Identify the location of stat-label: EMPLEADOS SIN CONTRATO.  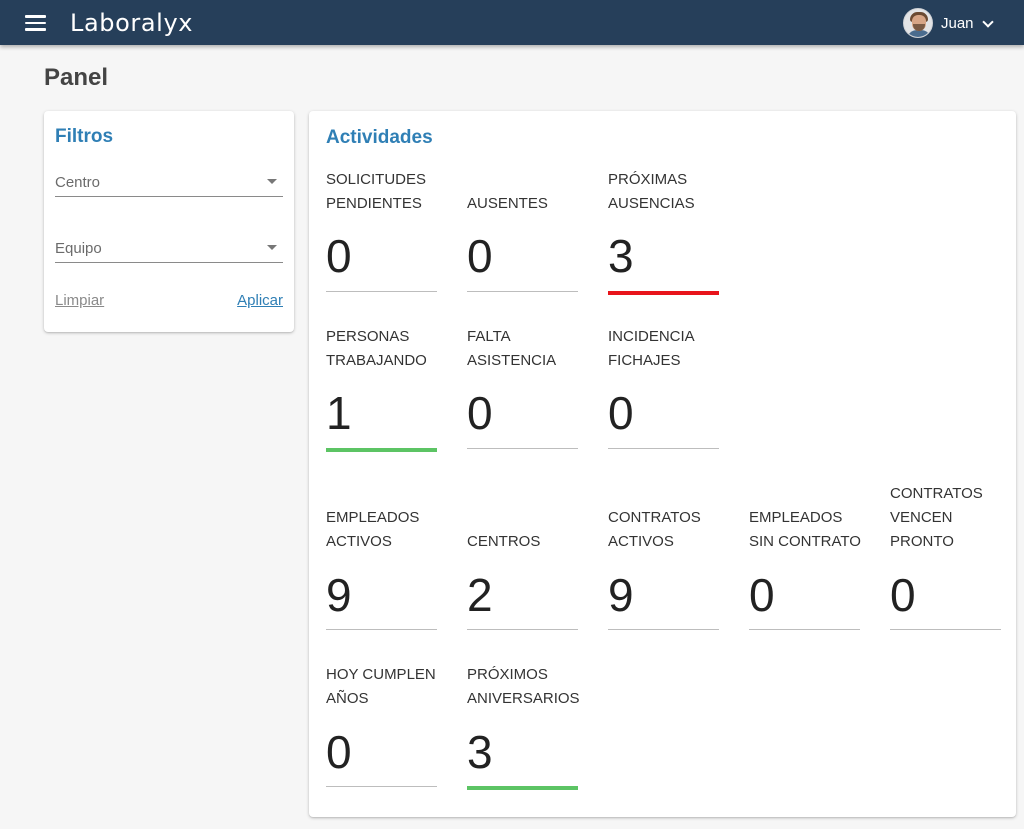
(805, 529).